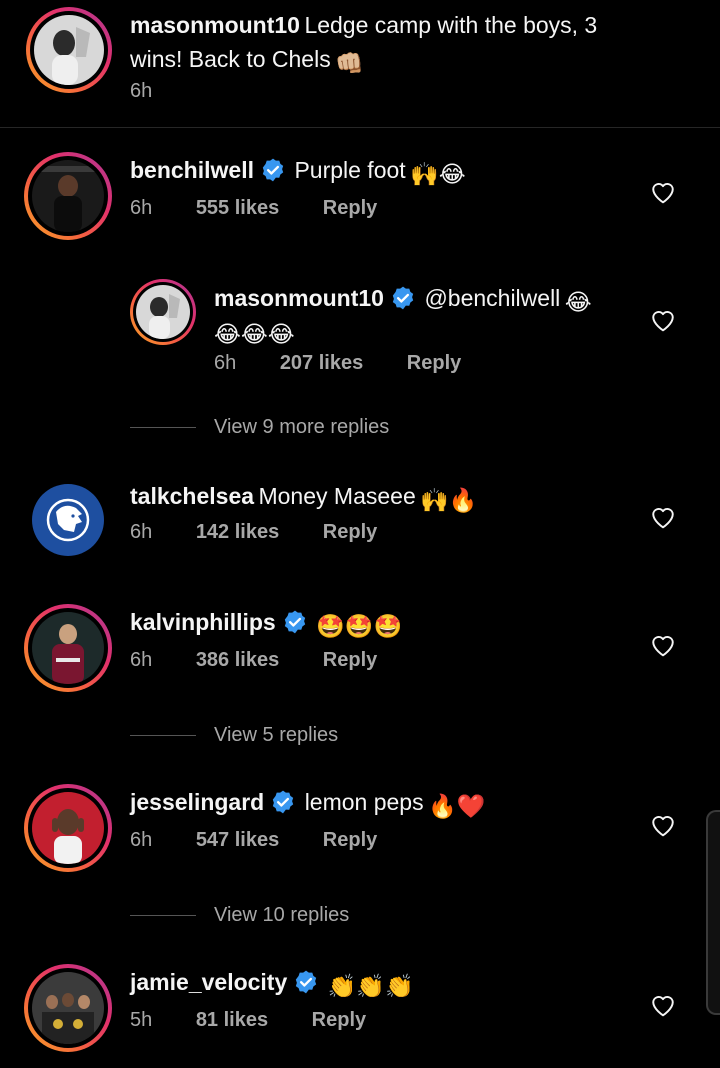 Image resolution: width=720 pixels, height=1068 pixels. What do you see at coordinates (370, 986) in the screenshot?
I see `comment-emoji: 👏👏👏` at bounding box center [370, 986].